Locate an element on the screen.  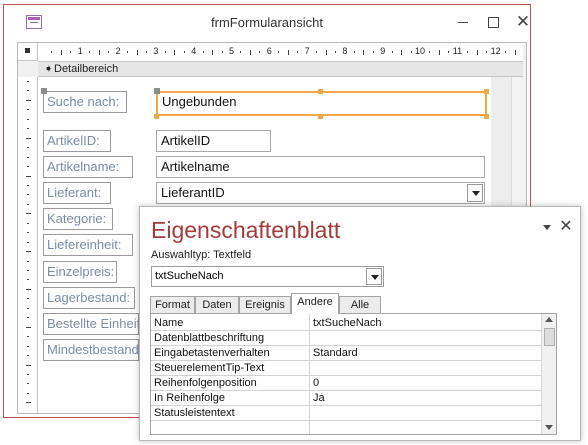
property-row: Datenblattbeschriftung is located at coordinates (347, 338).